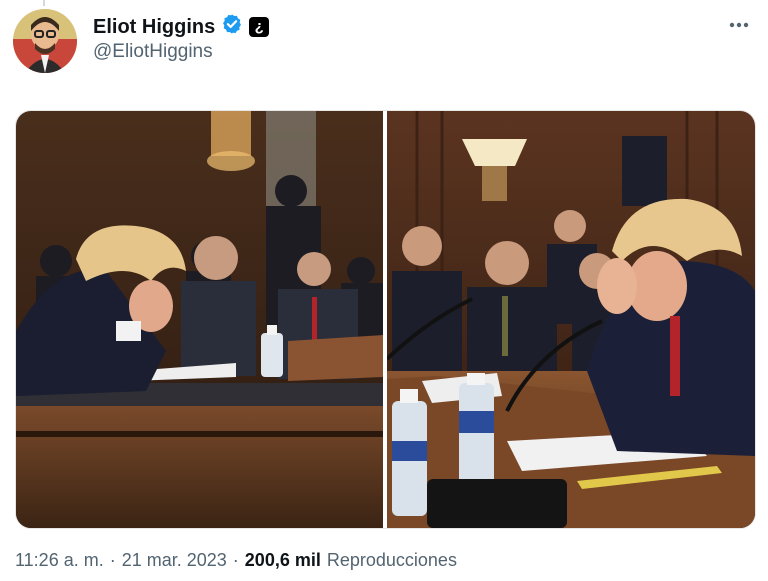  I want to click on tweet-date: 21 mar. 2023, so click(174, 560).